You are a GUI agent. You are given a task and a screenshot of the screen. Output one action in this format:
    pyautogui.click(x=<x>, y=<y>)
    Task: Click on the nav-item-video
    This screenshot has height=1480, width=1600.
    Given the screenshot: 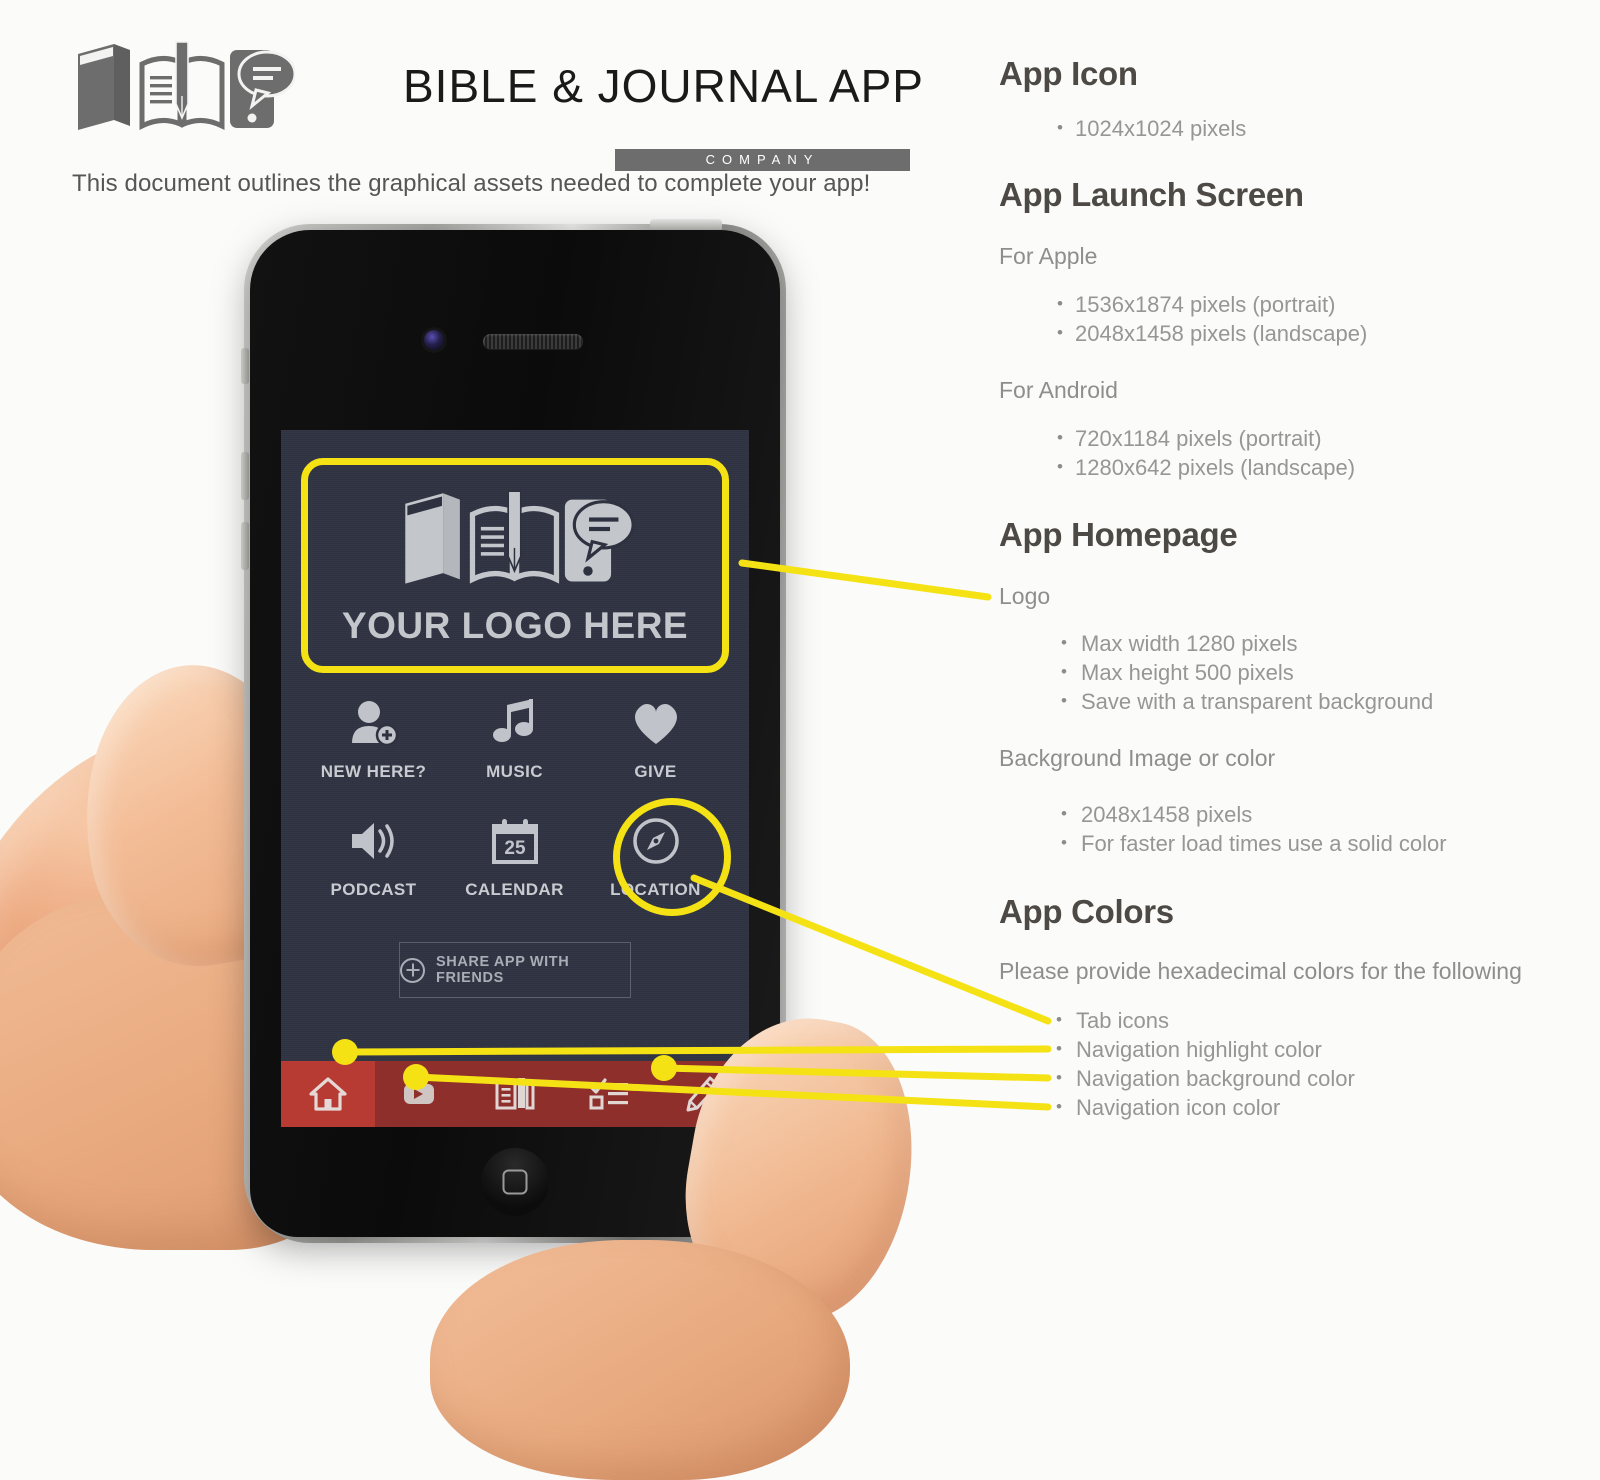 What is the action you would take?
    pyautogui.click(x=422, y=1094)
    